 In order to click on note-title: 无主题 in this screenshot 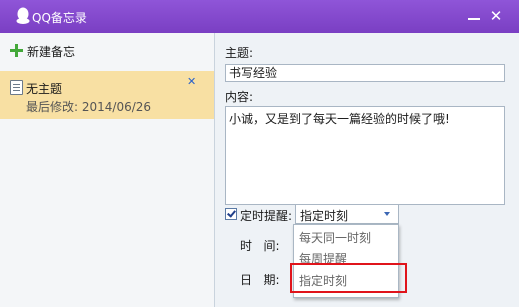, I will do `click(44, 89)`.